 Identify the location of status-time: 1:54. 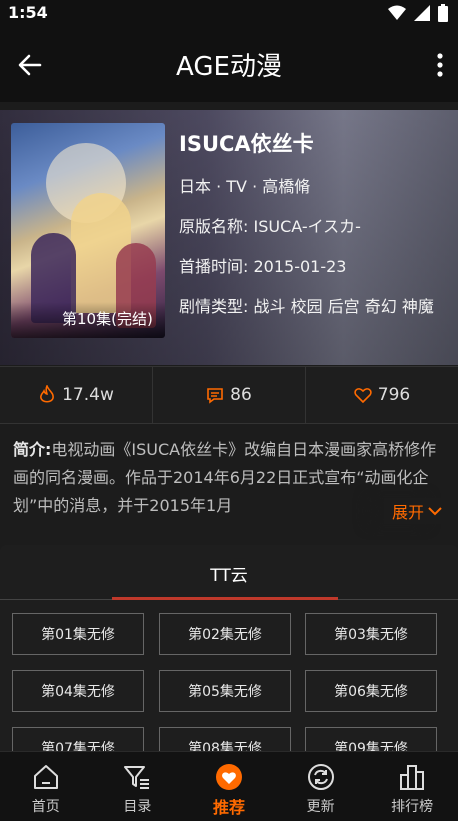
(28, 12).